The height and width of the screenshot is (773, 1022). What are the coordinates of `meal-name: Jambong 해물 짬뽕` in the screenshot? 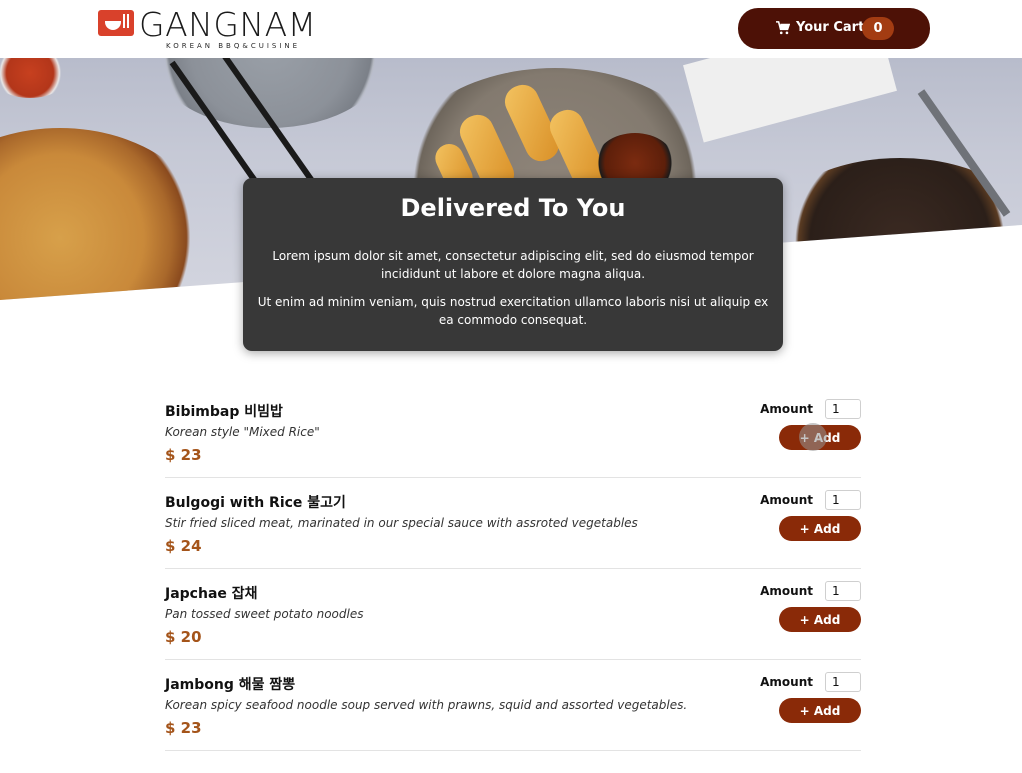 It's located at (230, 685).